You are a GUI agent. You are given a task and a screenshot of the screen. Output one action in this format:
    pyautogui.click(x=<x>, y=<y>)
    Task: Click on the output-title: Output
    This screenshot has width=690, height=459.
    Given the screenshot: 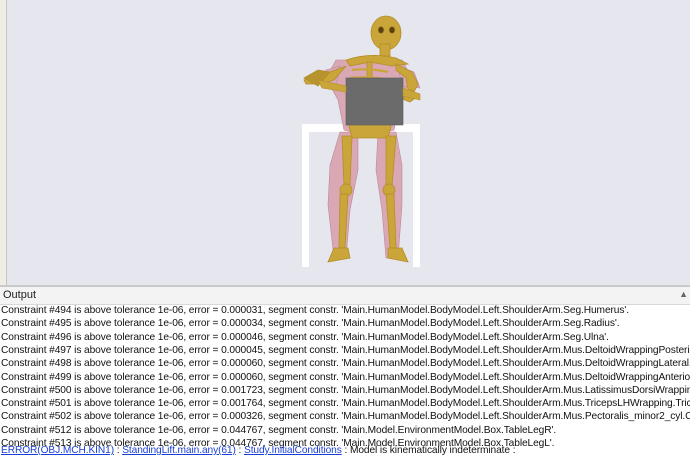 What is the action you would take?
    pyautogui.click(x=20, y=295)
    